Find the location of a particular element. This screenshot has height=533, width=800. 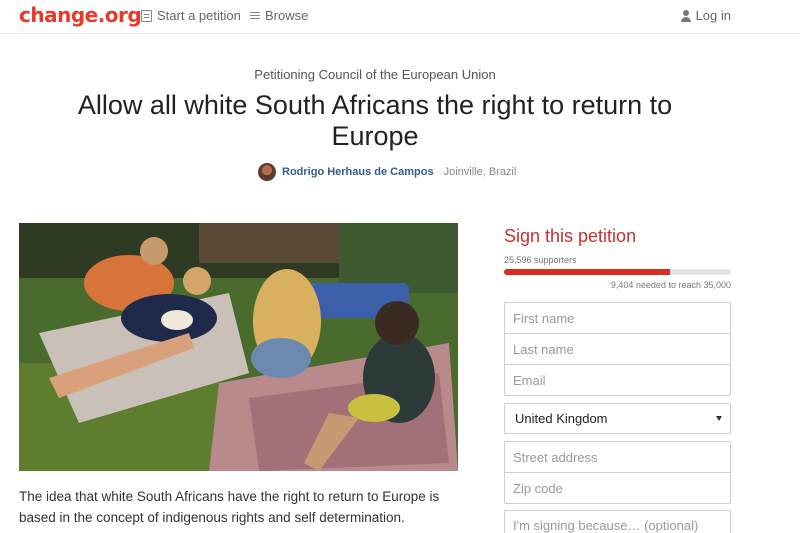

street-address-field is located at coordinates (617, 457).